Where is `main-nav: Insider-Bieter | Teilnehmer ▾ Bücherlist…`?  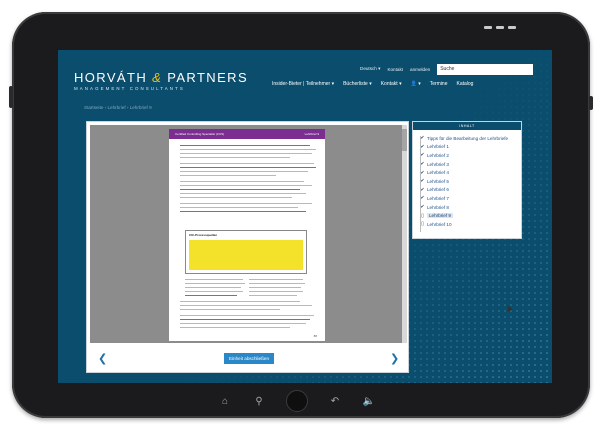 main-nav: Insider-Bieter | Teilnehmer ▾ Bücherlist… is located at coordinates (372, 84).